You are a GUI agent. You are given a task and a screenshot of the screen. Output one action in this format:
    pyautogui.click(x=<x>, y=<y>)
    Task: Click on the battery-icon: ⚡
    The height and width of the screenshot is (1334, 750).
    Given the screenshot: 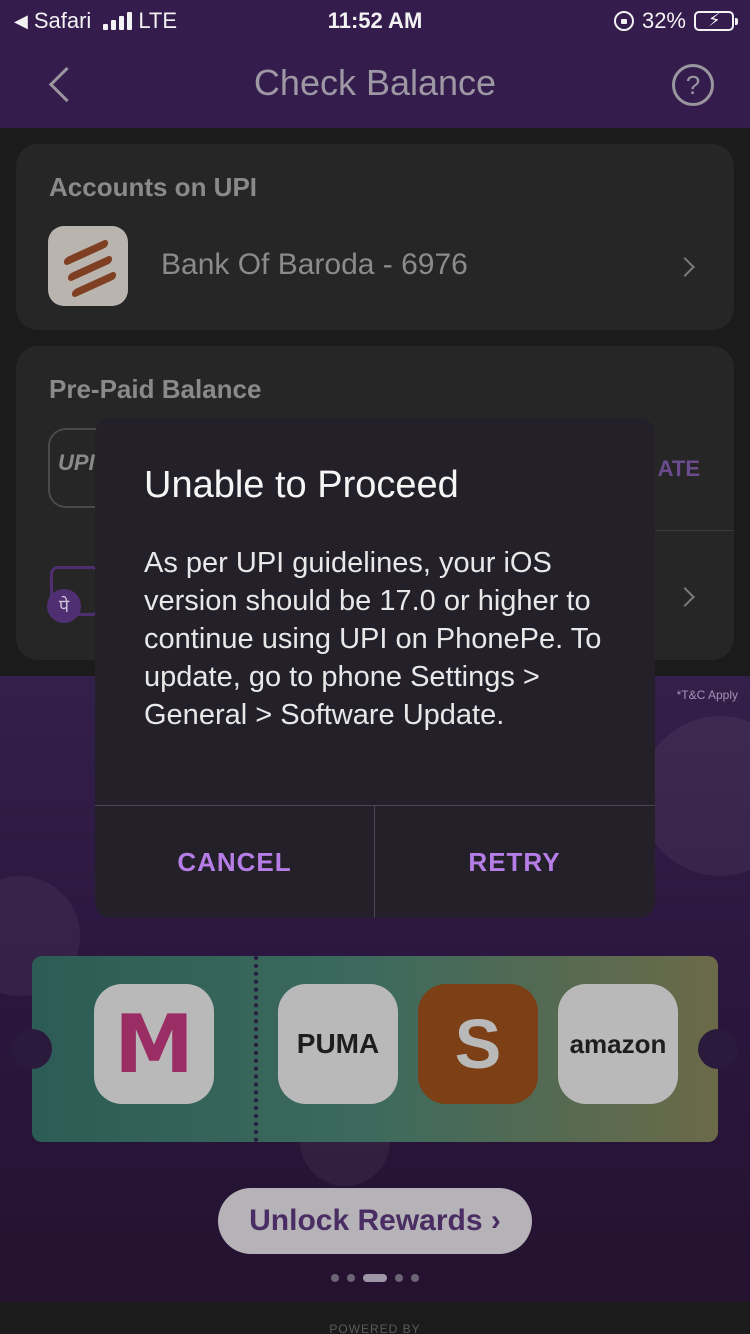 What is the action you would take?
    pyautogui.click(x=716, y=20)
    